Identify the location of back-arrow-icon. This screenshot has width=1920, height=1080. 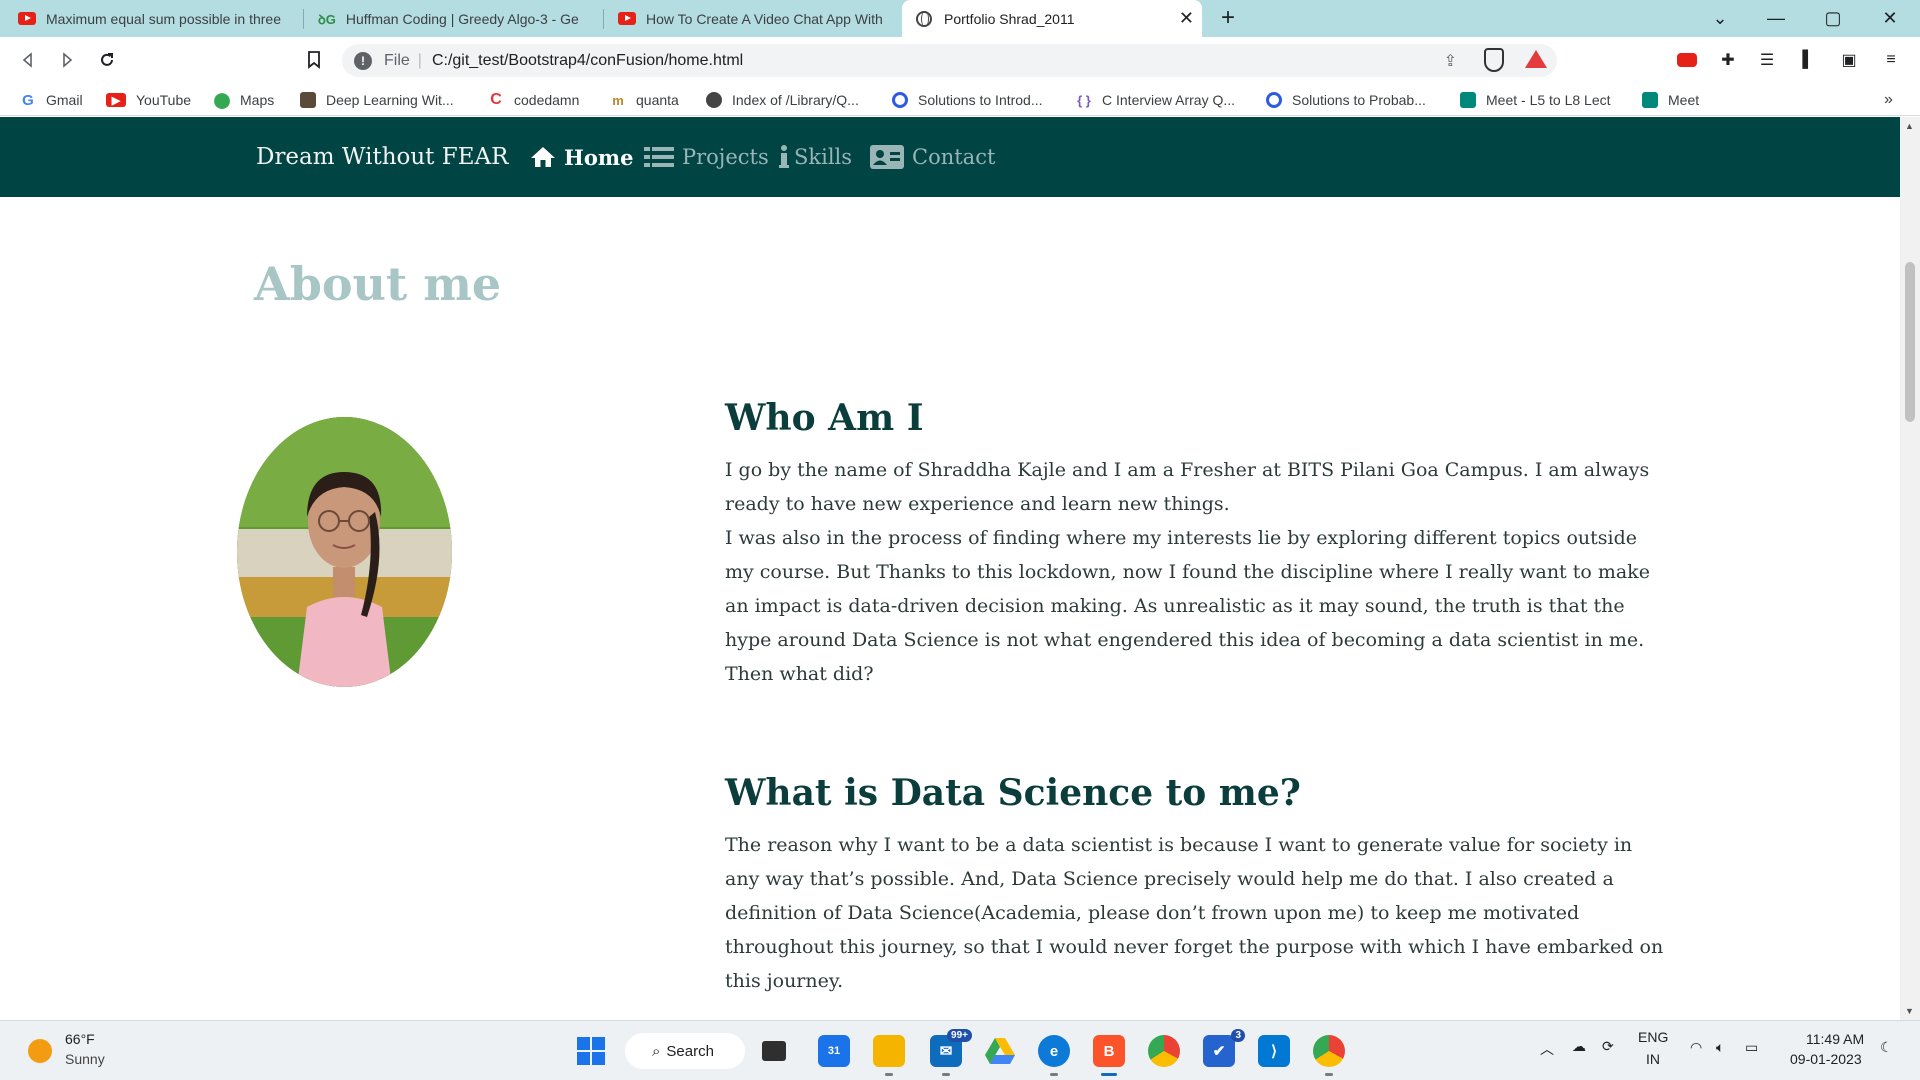
(27, 60).